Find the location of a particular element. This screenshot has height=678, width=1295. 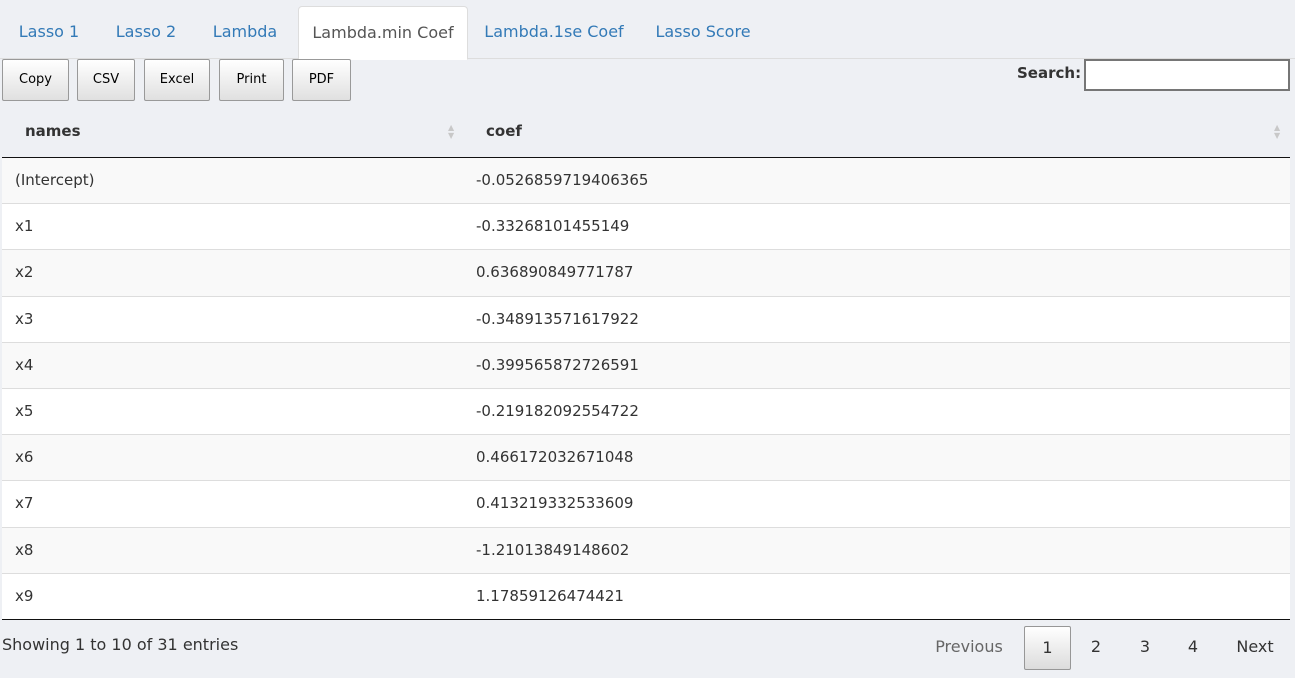

column-header-coef: coef is located at coordinates (504, 131).